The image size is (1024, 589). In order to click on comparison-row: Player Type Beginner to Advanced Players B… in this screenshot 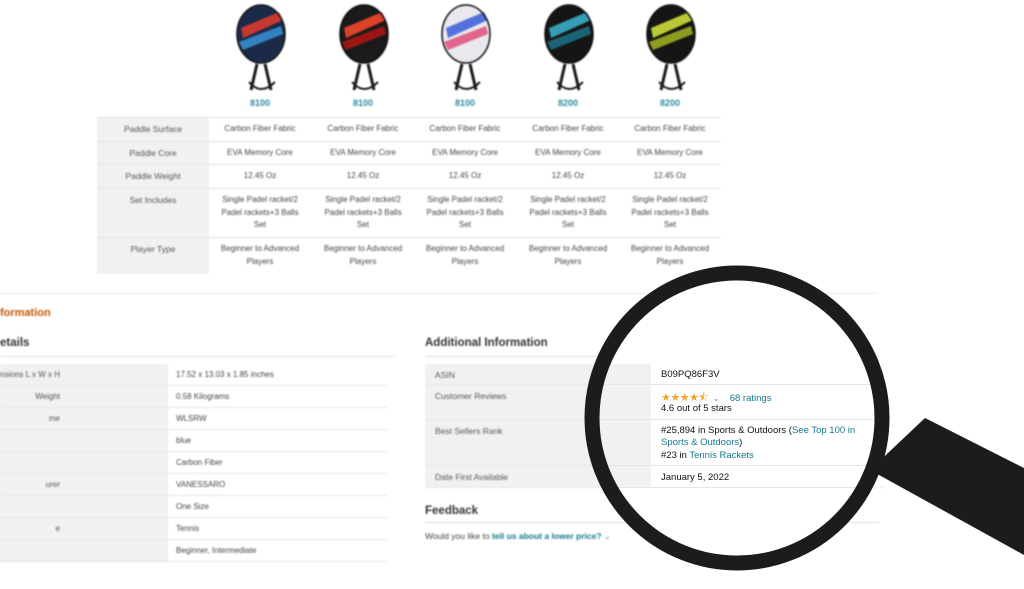, I will do `click(409, 255)`.